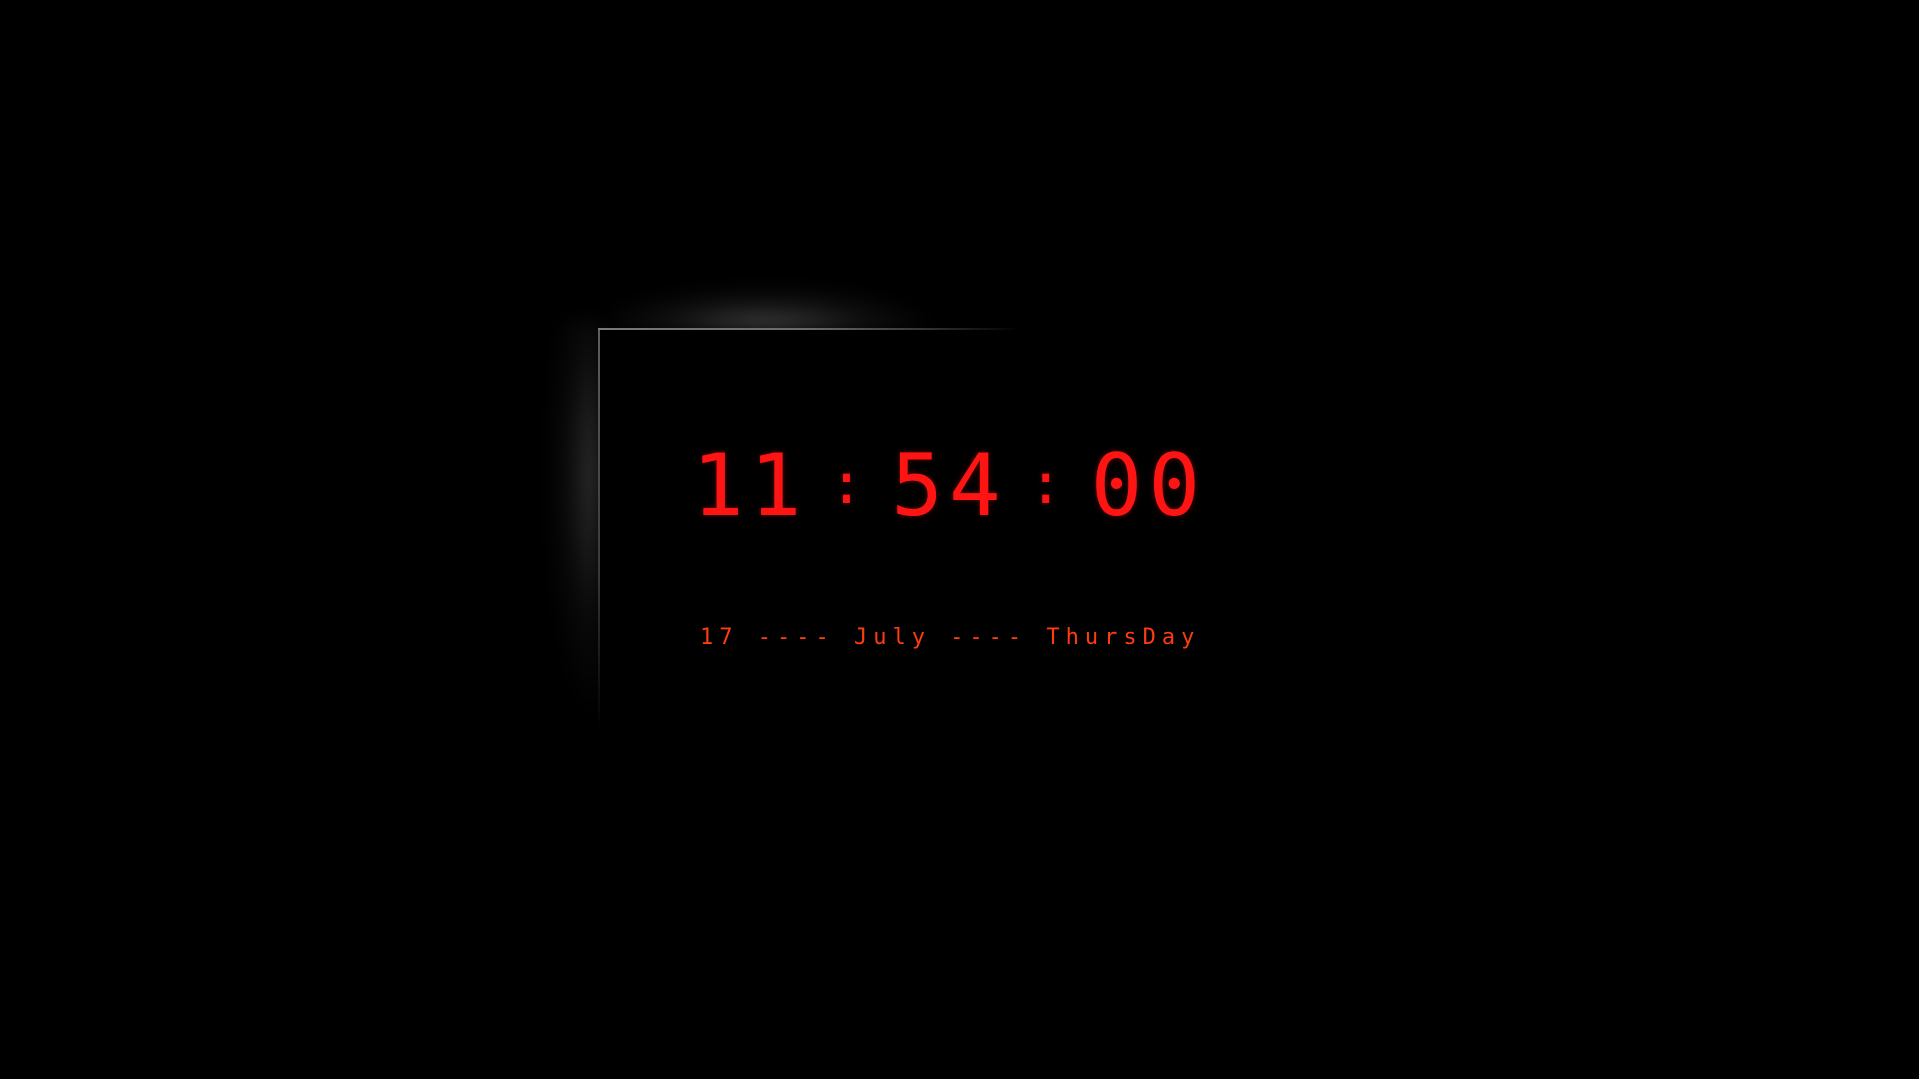  I want to click on time-hours: 11, so click(750, 486).